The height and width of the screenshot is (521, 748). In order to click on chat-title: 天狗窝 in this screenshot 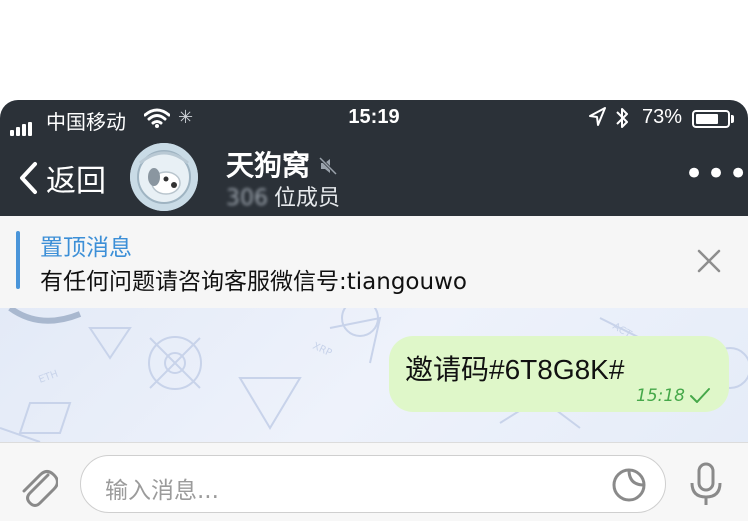, I will do `click(282, 164)`.